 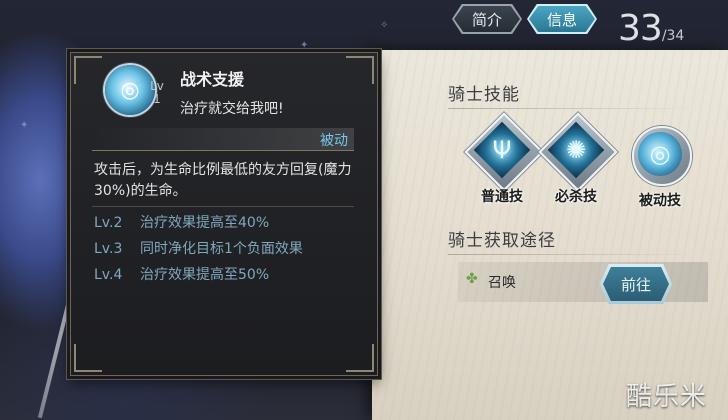 I want to click on skill-name: 战术支援, so click(x=212, y=79).